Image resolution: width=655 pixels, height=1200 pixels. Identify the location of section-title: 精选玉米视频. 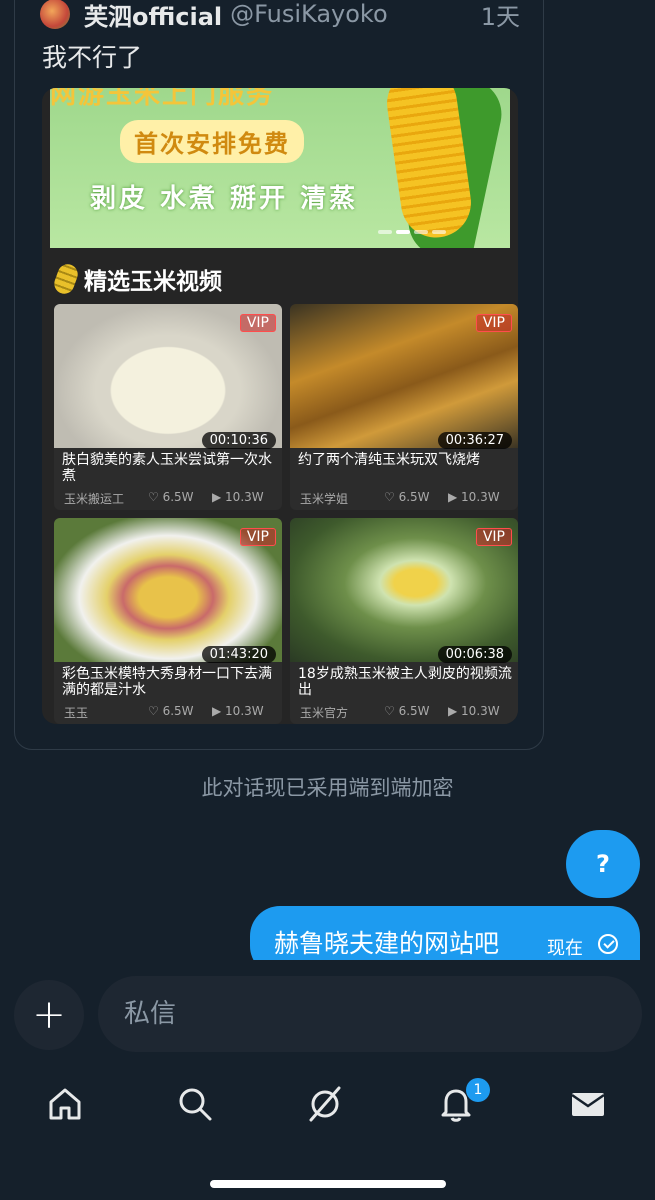
(136, 279).